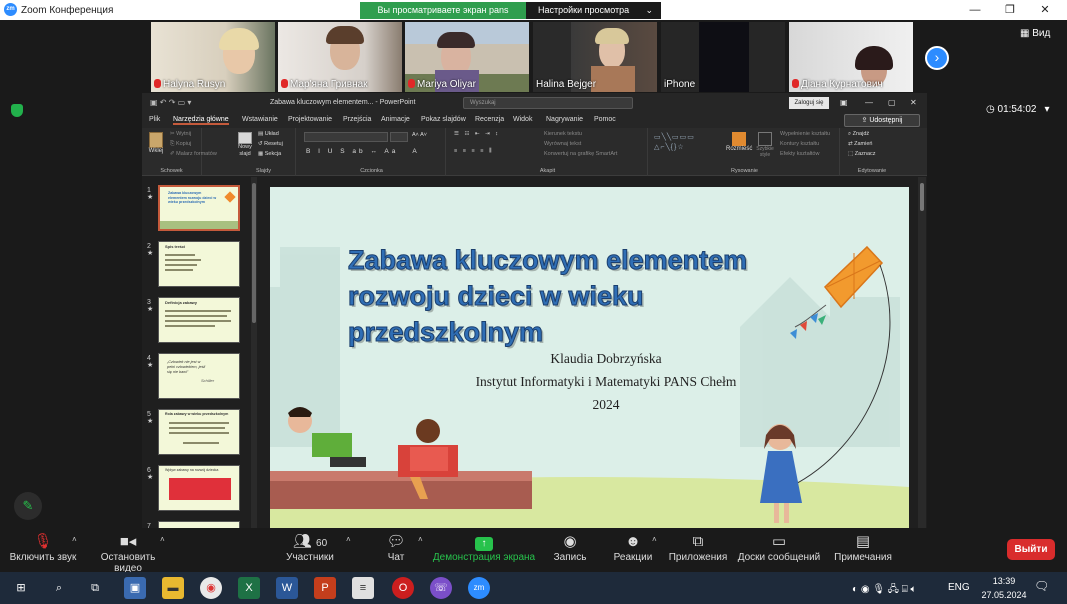 The width and height of the screenshot is (1067, 604). I want to click on font-size-buttons: A˄ A˅, so click(419, 135).